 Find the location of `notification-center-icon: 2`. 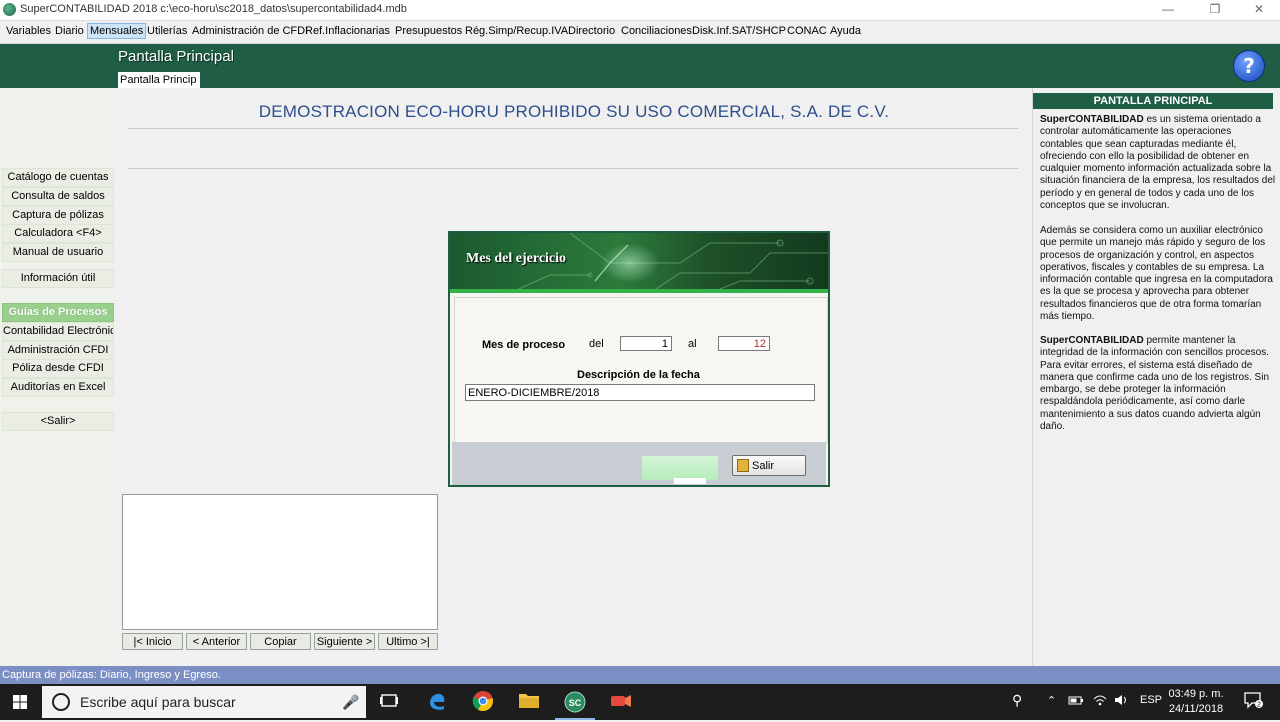

notification-center-icon: 2 is located at coordinates (1253, 701).